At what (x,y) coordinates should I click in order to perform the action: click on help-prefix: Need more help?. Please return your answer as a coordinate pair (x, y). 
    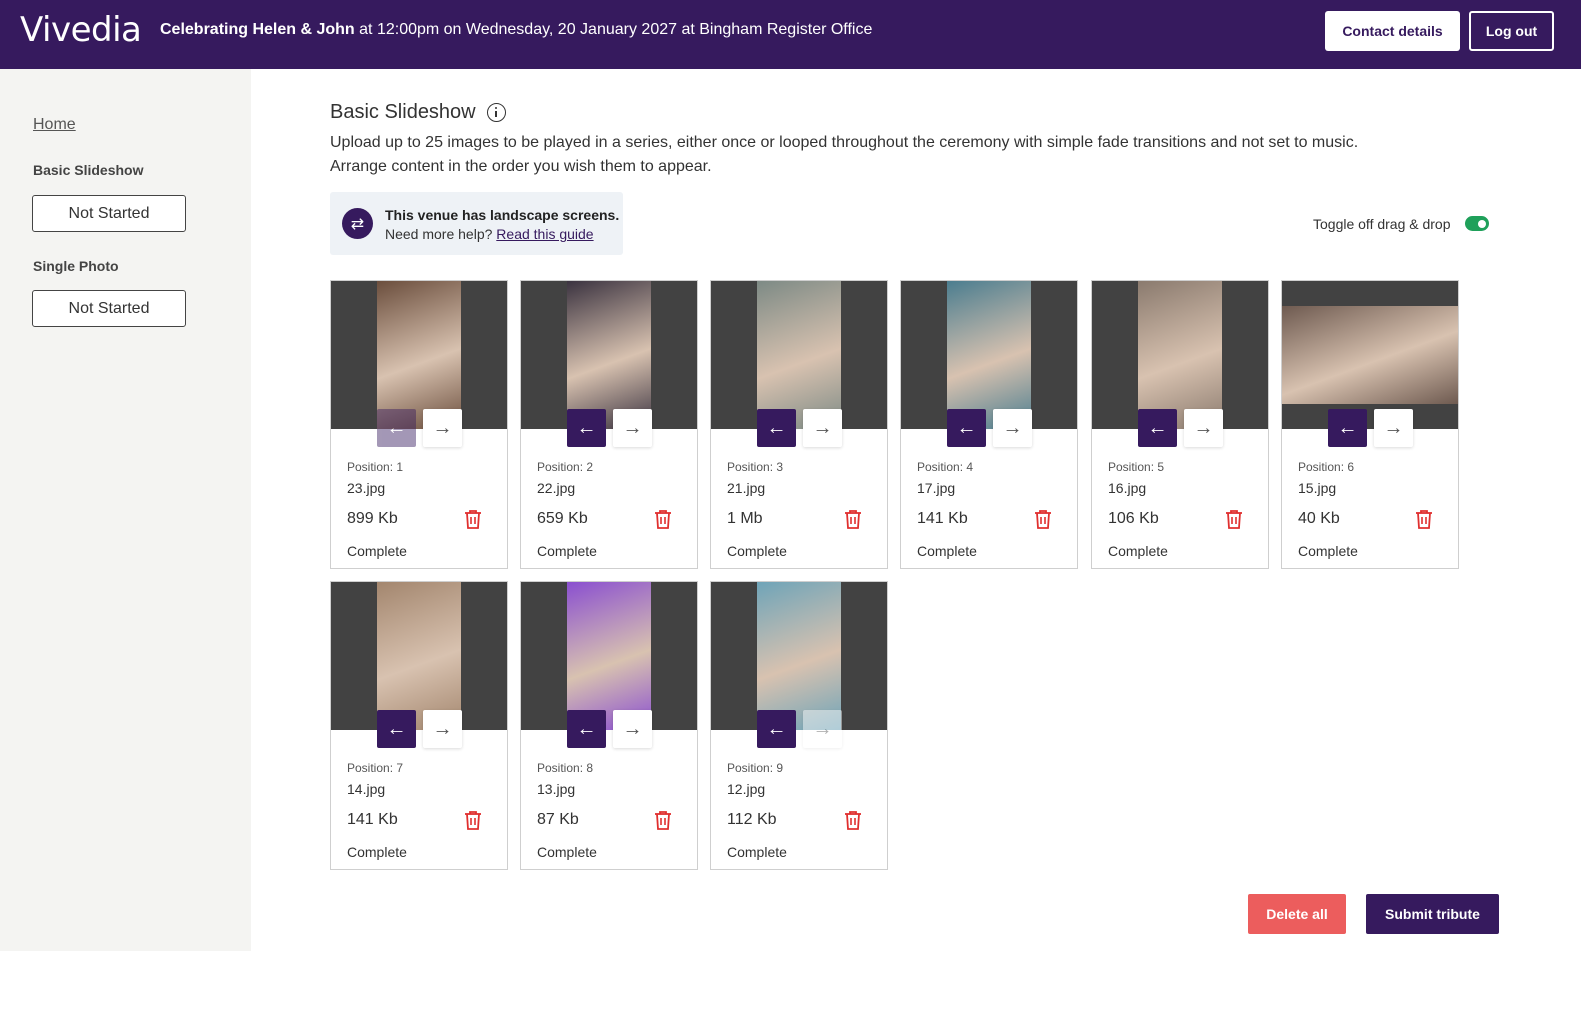
    Looking at the image, I should click on (439, 234).